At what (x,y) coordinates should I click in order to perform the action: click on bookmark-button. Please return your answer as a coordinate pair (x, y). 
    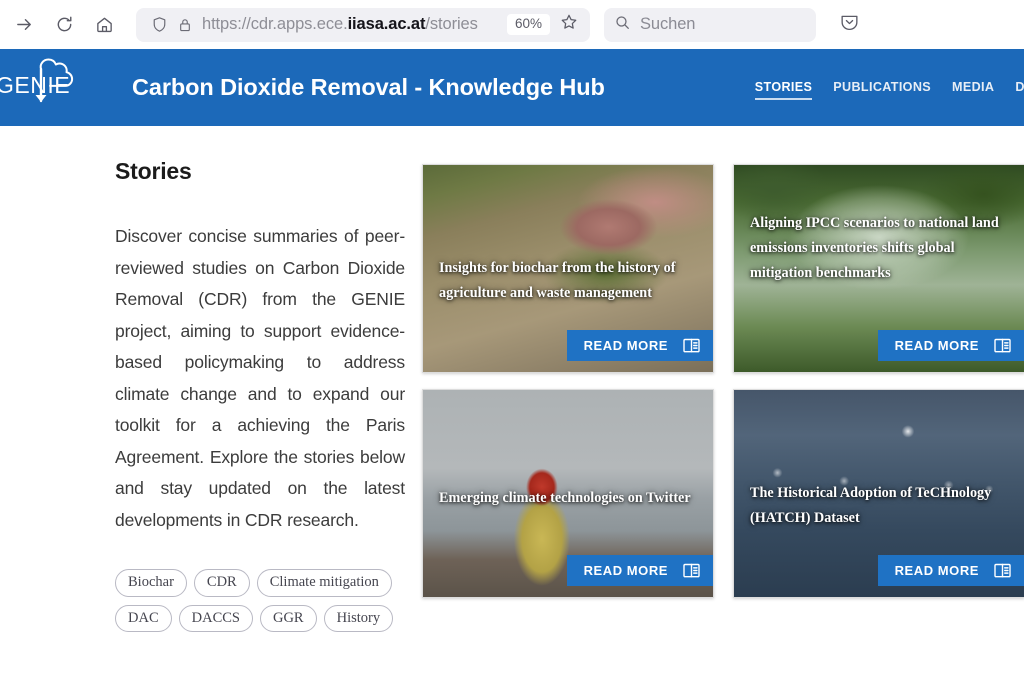
    Looking at the image, I should click on (569, 25).